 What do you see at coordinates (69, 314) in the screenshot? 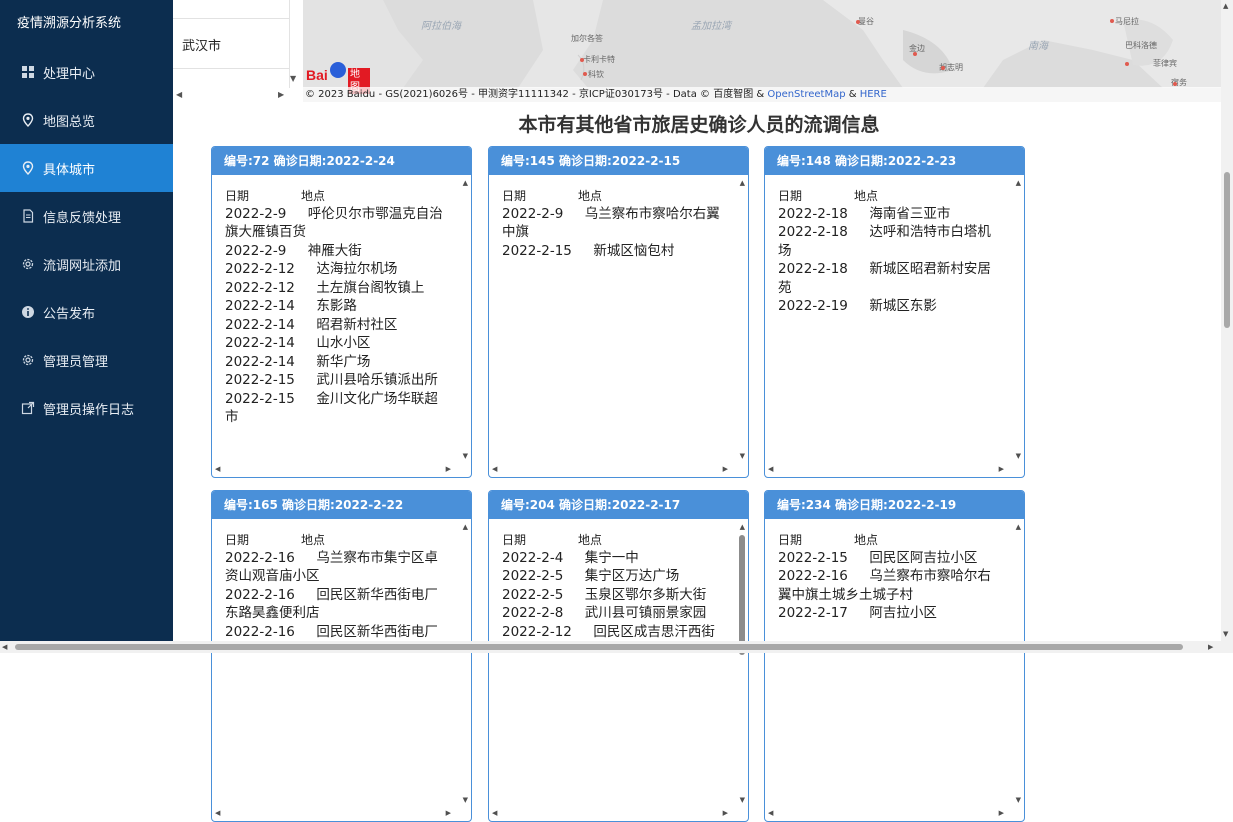
I see `sidebar-item-label: 公告发布` at bounding box center [69, 314].